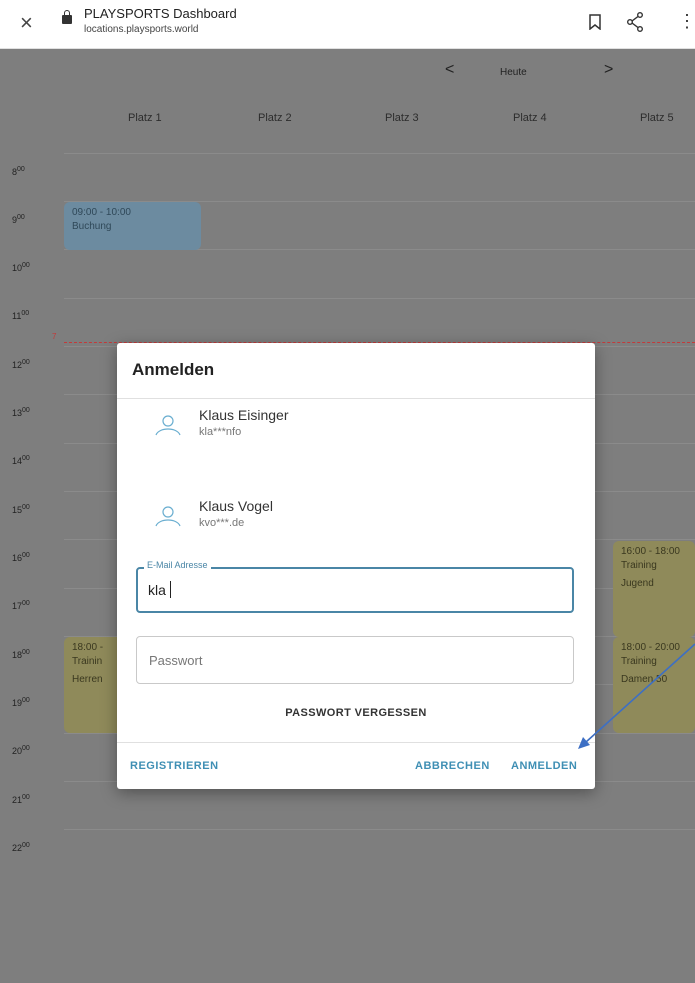  What do you see at coordinates (636, 696) in the screenshot?
I see `annotation-arrow` at bounding box center [636, 696].